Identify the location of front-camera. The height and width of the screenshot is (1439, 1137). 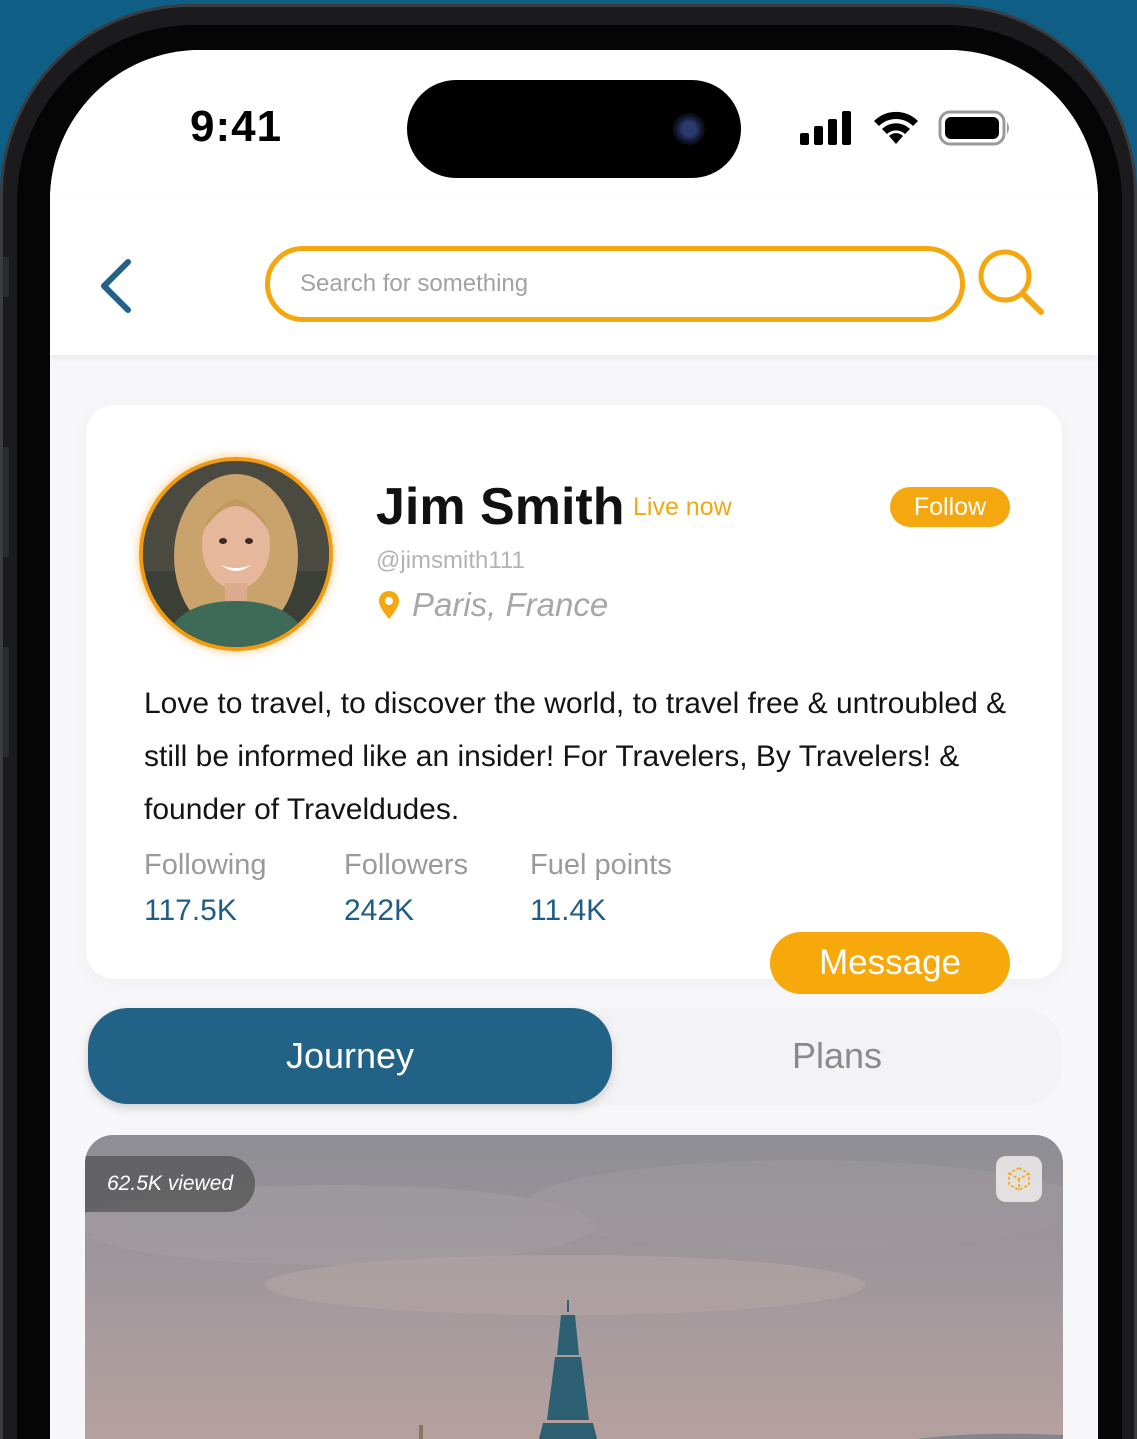
(689, 129).